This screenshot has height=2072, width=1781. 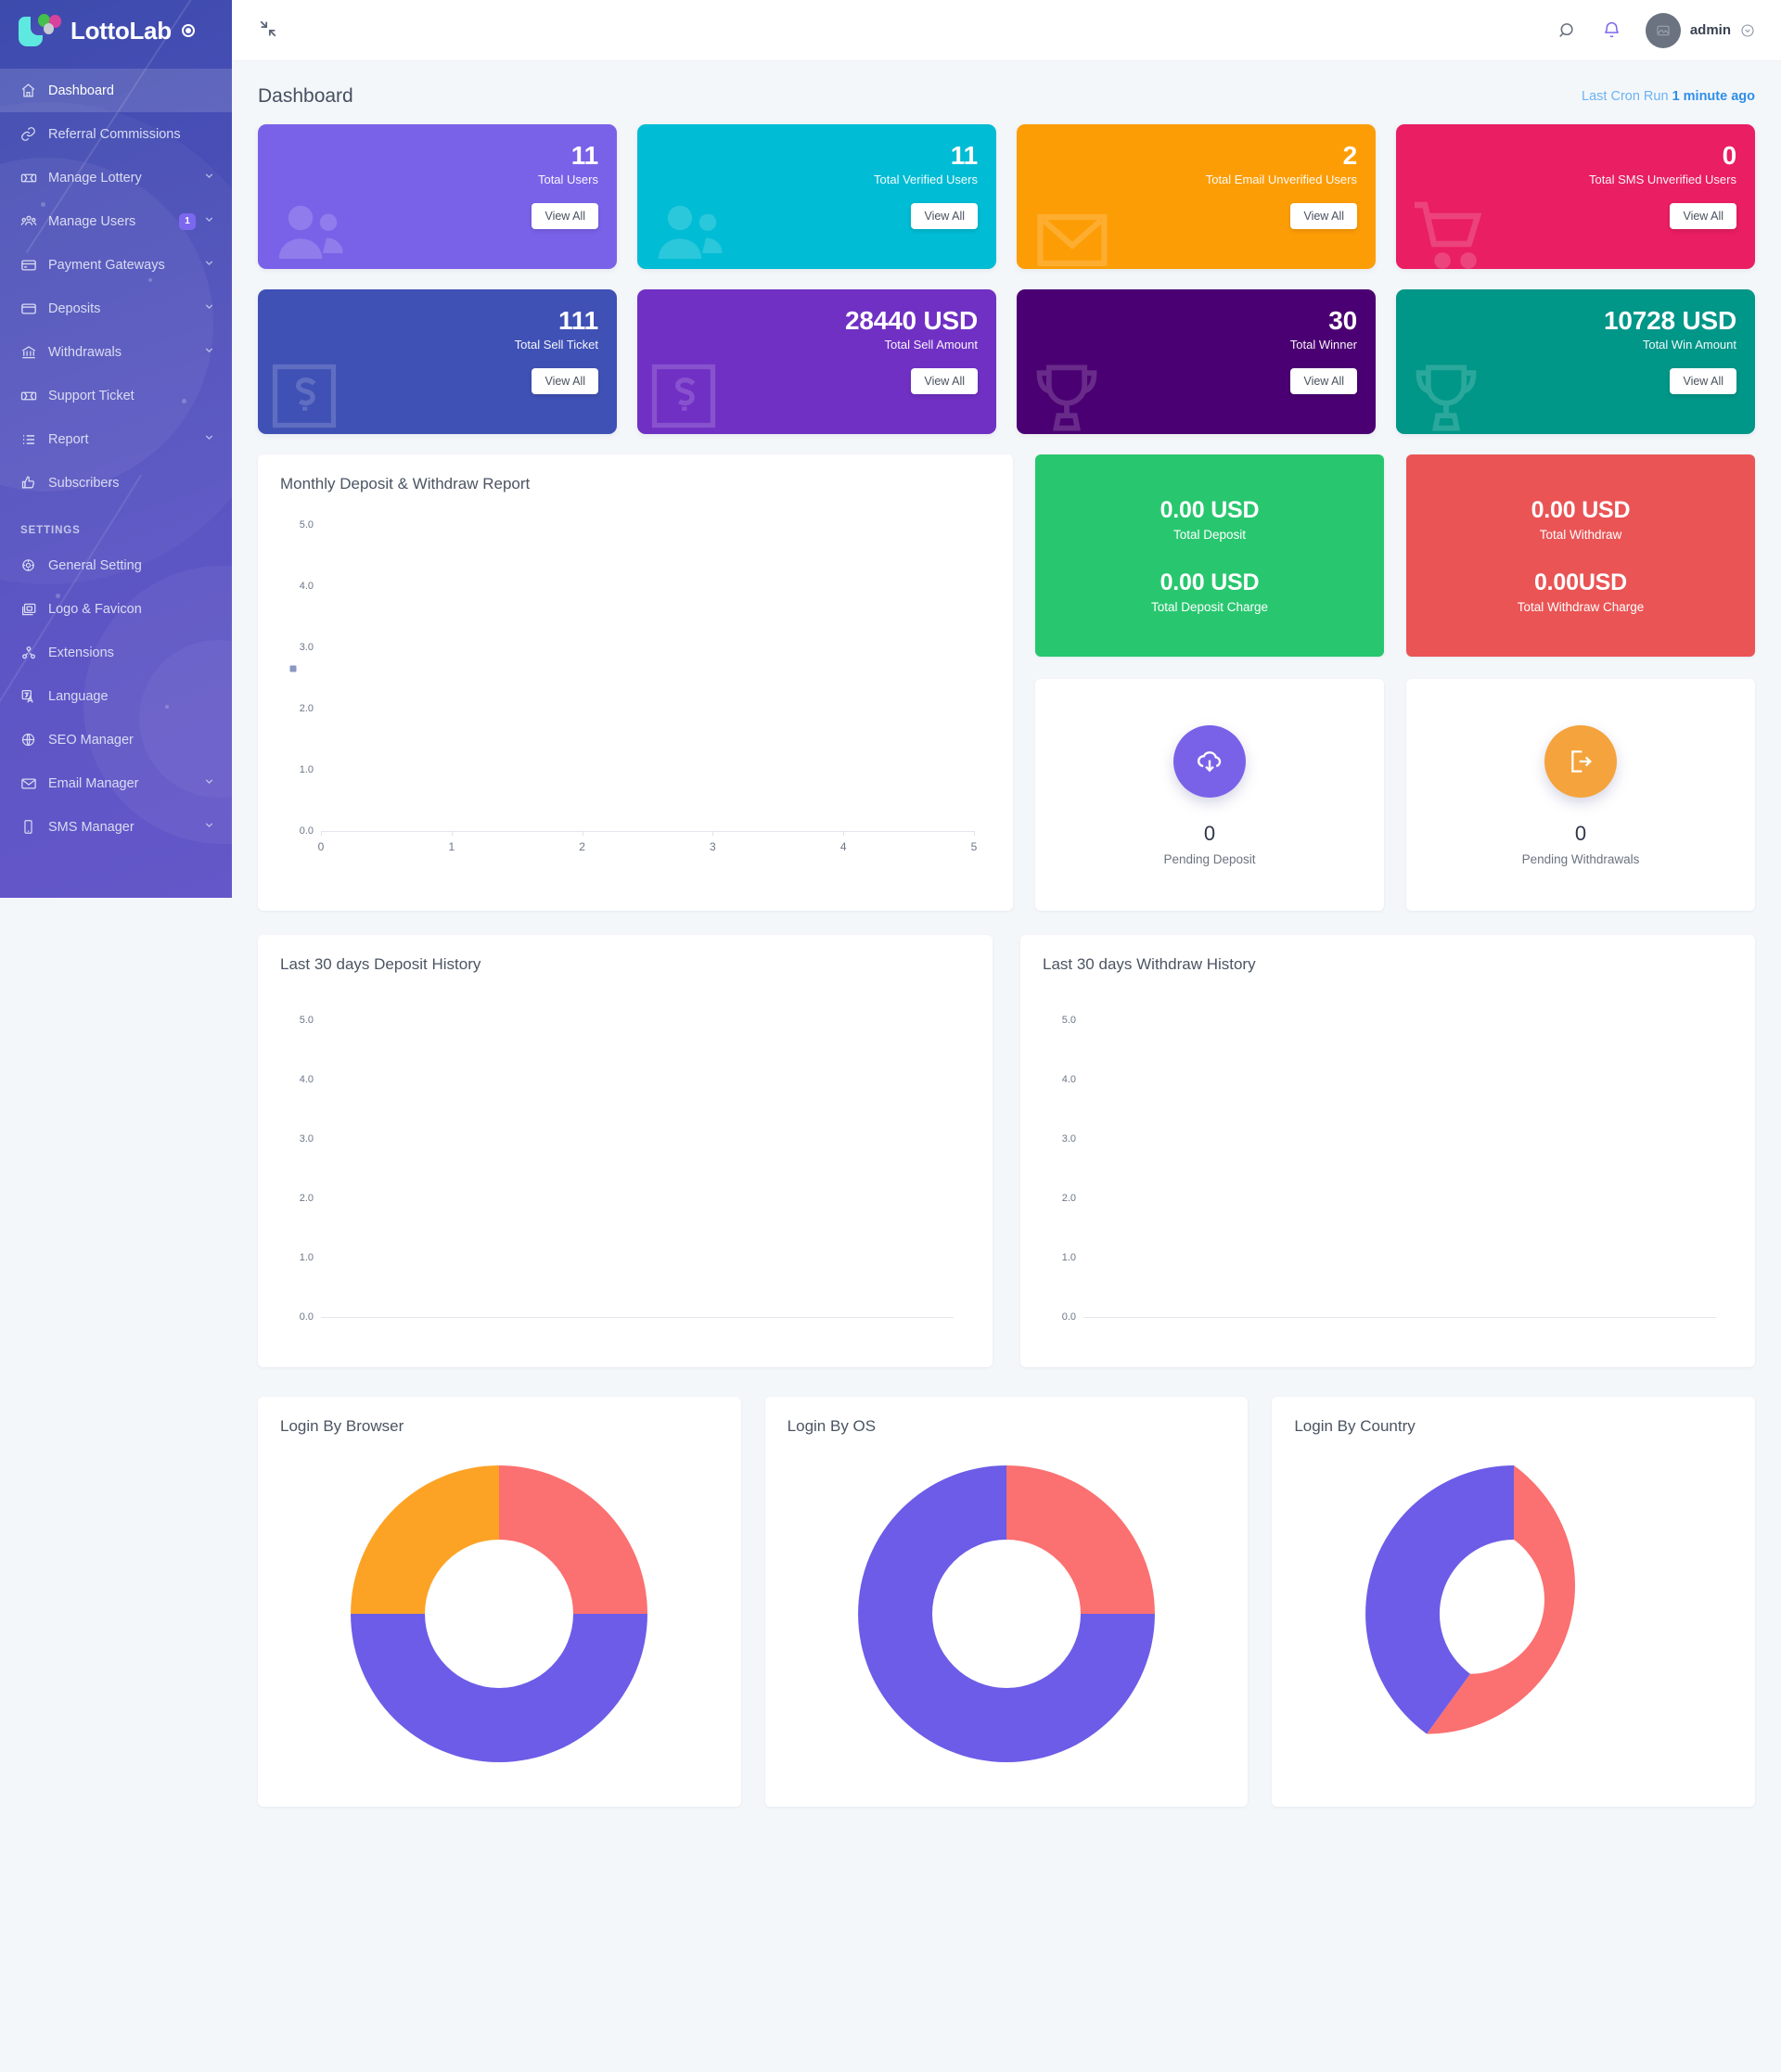 I want to click on y-tick-label: 2.0, so click(x=1068, y=1198).